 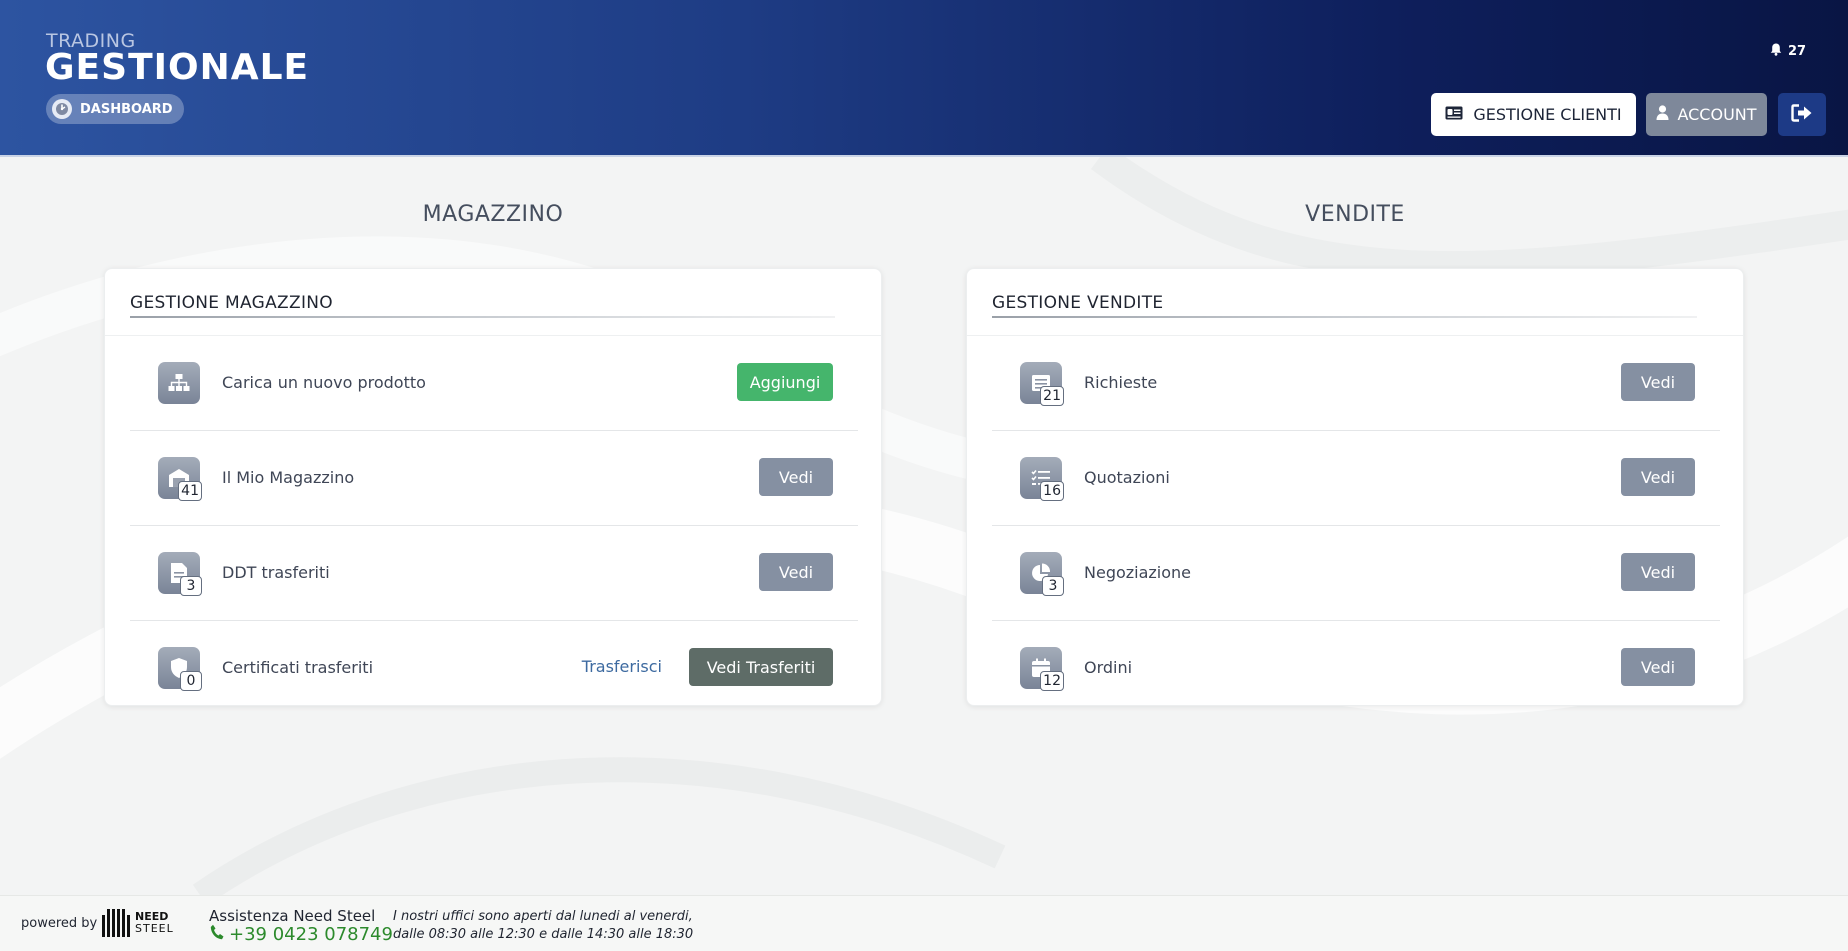 What do you see at coordinates (179, 383) in the screenshot?
I see `sitemap-icon` at bounding box center [179, 383].